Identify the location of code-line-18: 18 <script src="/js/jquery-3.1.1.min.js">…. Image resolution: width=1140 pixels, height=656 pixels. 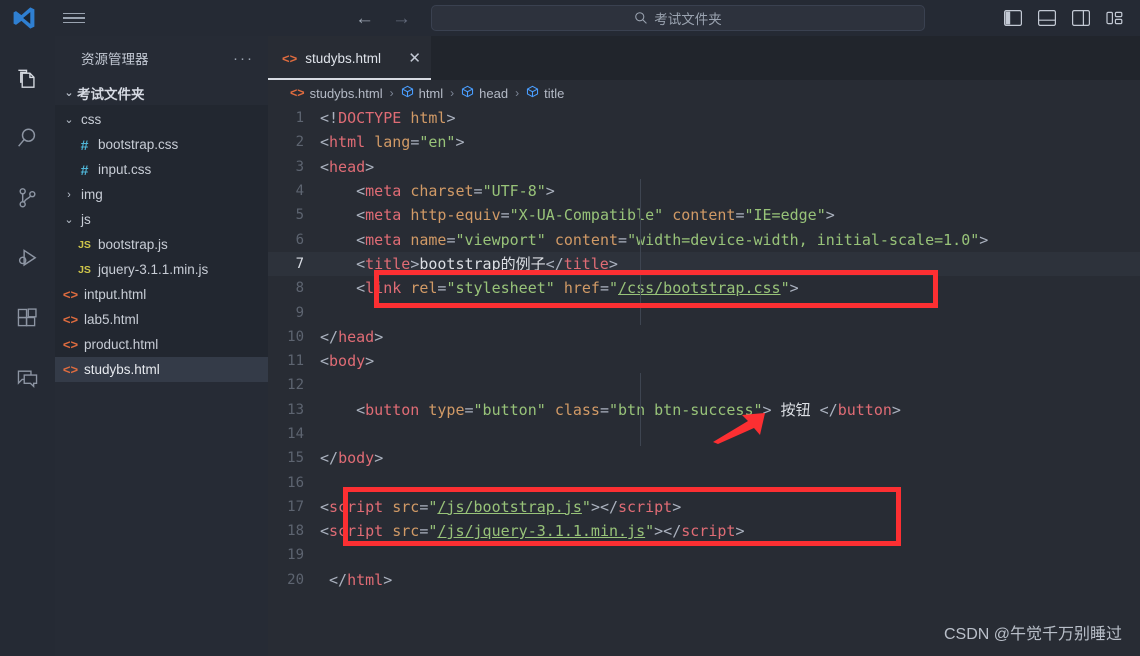
(704, 531).